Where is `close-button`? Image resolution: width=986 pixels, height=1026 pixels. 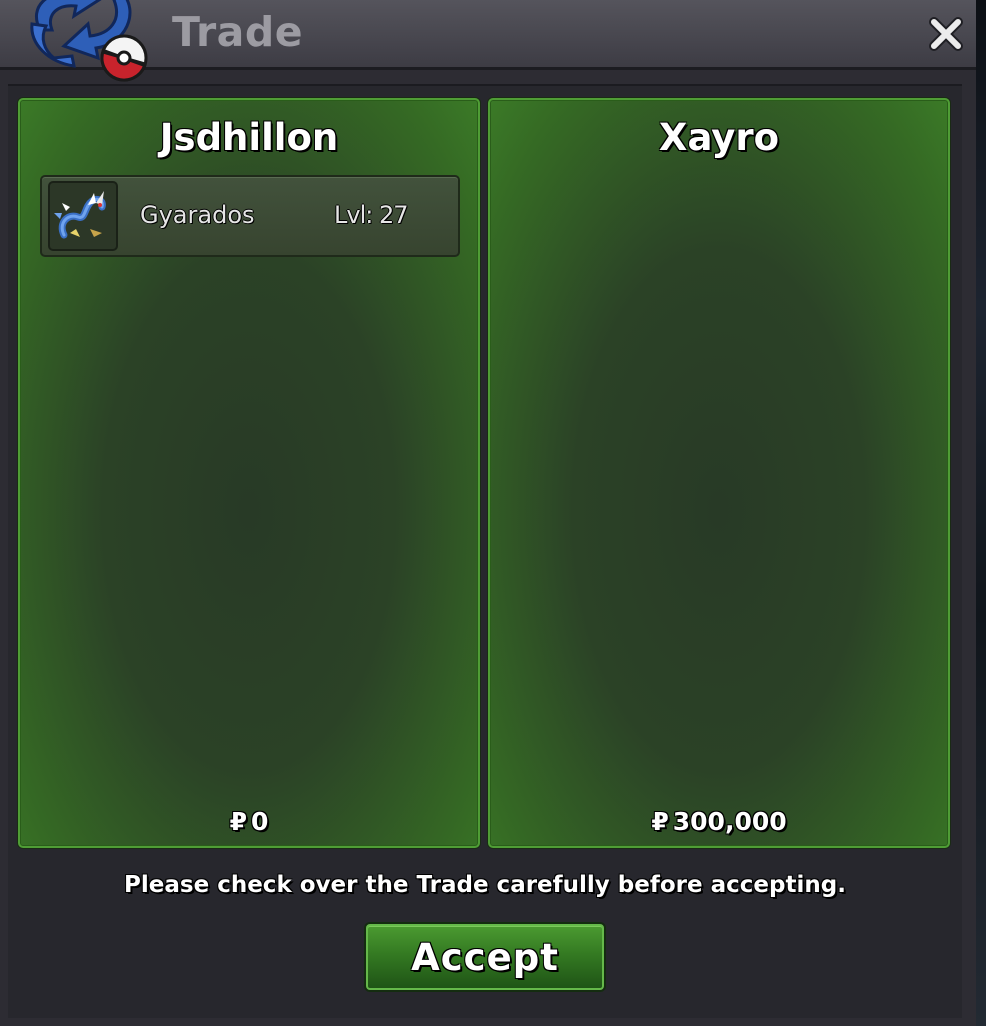 close-button is located at coordinates (946, 34).